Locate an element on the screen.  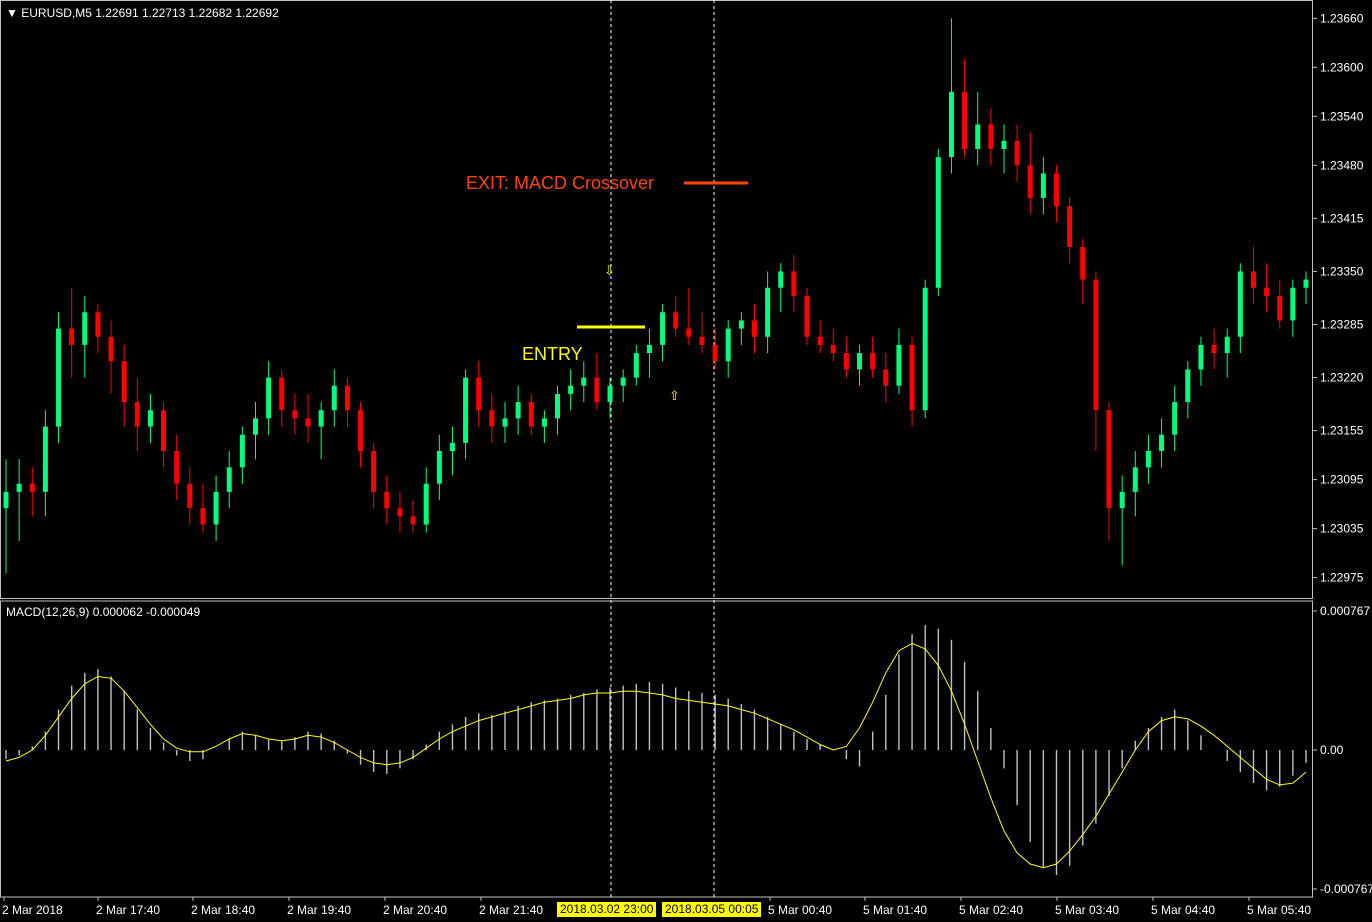
time-tick-label: 2 Mar 21:40 is located at coordinates (511, 910).